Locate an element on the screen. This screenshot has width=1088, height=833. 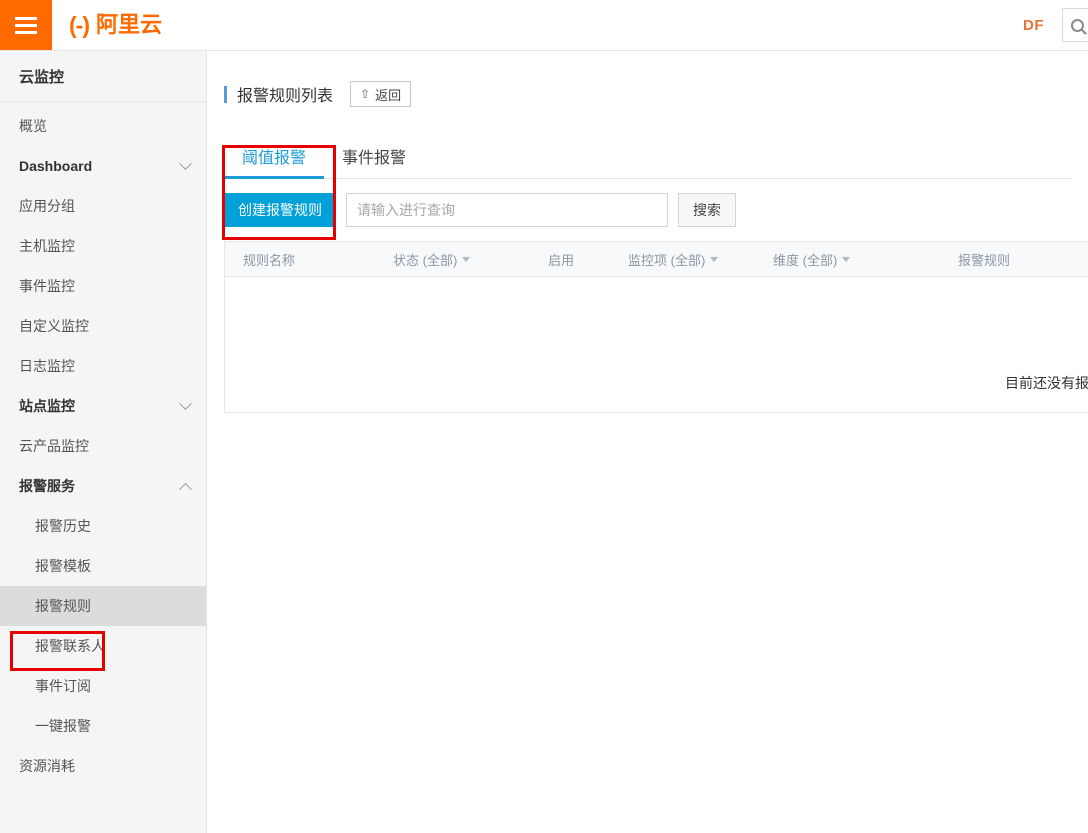
table-col-label: 启用 is located at coordinates (561, 260).